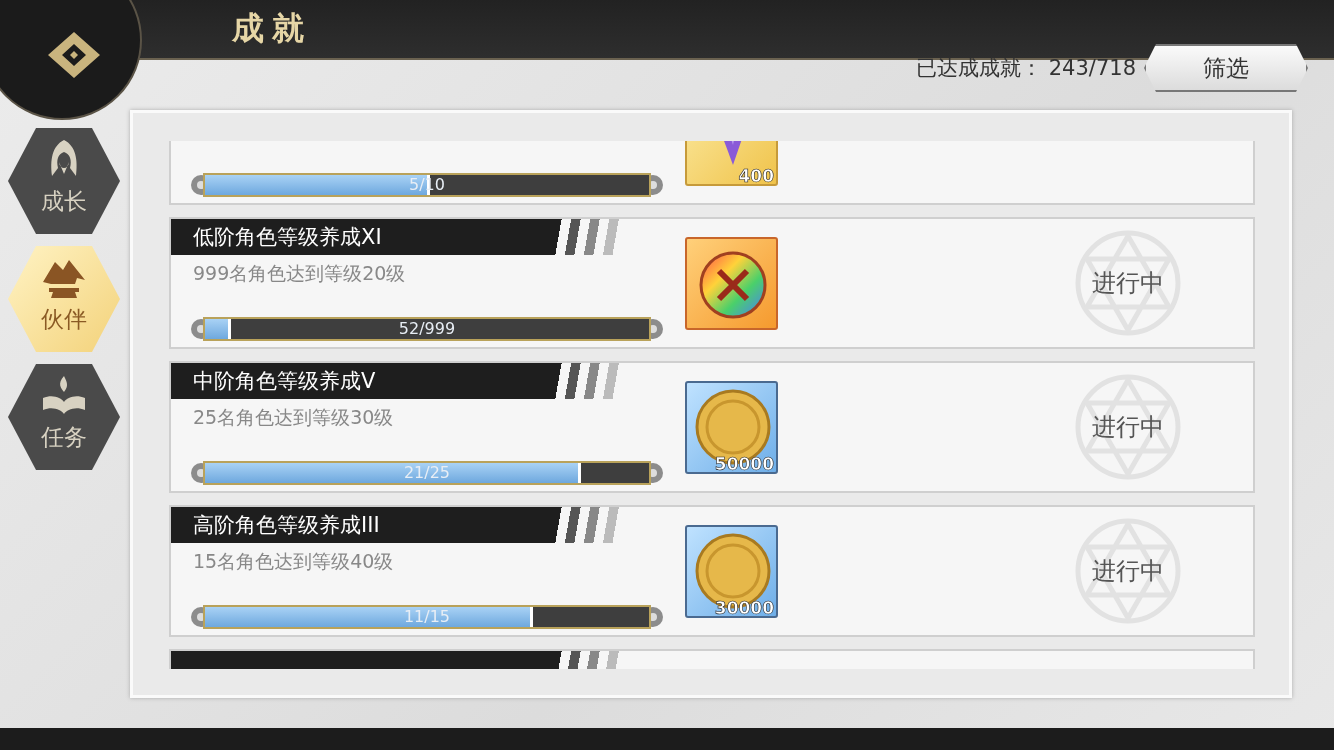 The image size is (1334, 750). What do you see at coordinates (744, 607) in the screenshot?
I see `reward-count: 30000` at bounding box center [744, 607].